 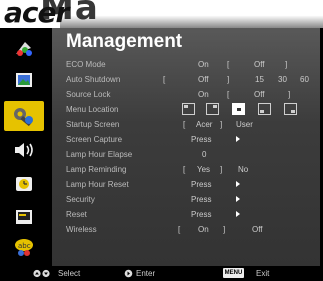 I want to click on shutdown-15-option: 15, so click(x=259, y=79).